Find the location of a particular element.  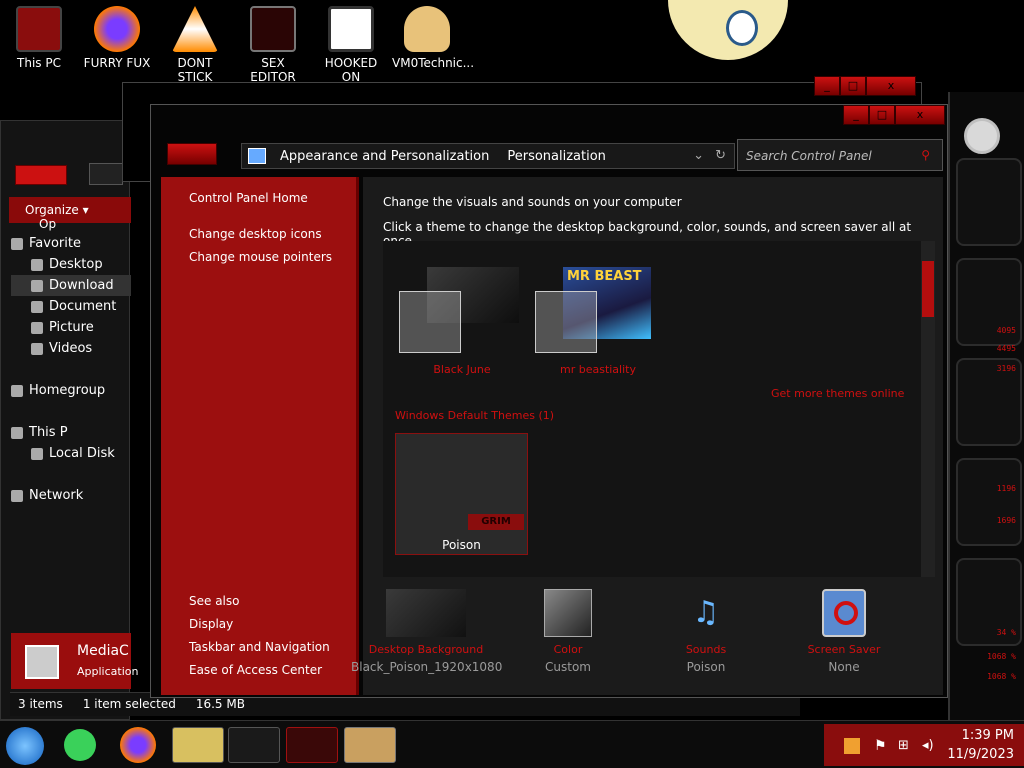

link-control-panel-home: Control Panel Home is located at coordinates (248, 198).